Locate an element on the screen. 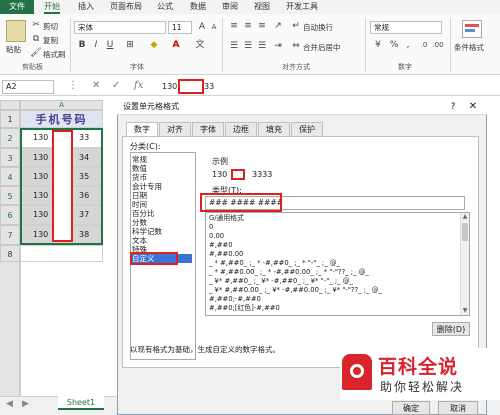 Image resolution: width=500 pixels, height=415 pixels. tab-insert: 插入 is located at coordinates (86, 7).